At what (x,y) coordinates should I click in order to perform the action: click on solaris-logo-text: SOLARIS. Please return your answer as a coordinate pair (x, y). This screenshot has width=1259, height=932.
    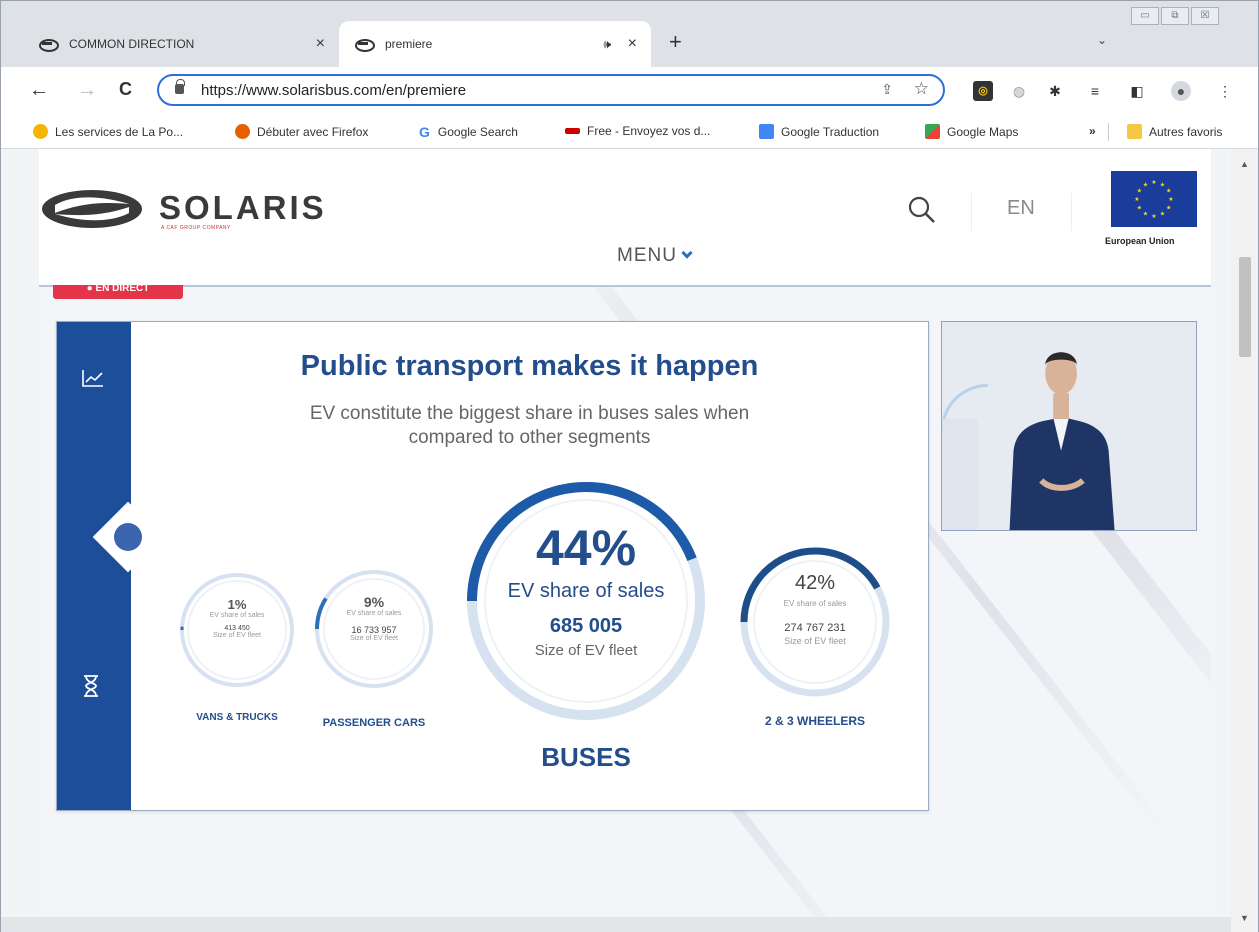
    Looking at the image, I should click on (243, 208).